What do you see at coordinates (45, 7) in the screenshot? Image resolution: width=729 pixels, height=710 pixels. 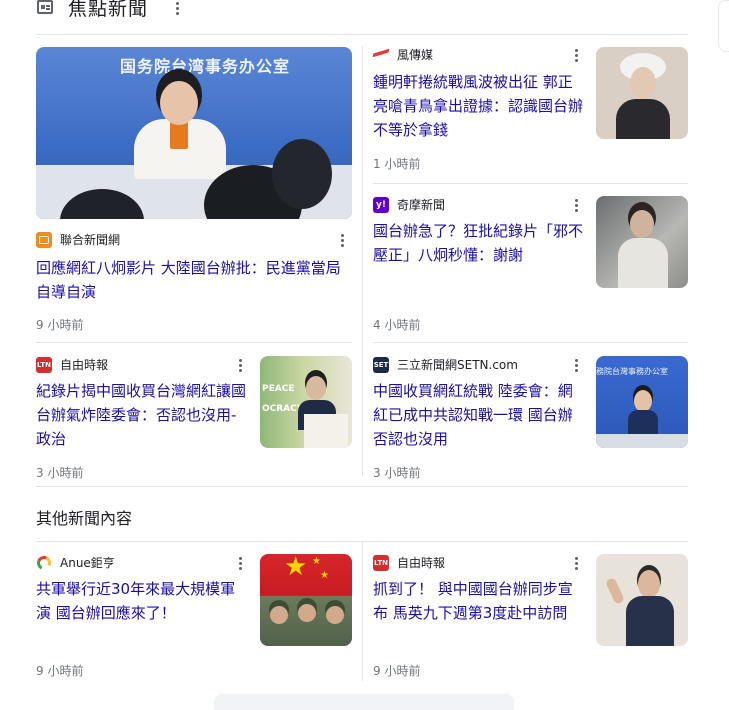 I see `news-icon` at bounding box center [45, 7].